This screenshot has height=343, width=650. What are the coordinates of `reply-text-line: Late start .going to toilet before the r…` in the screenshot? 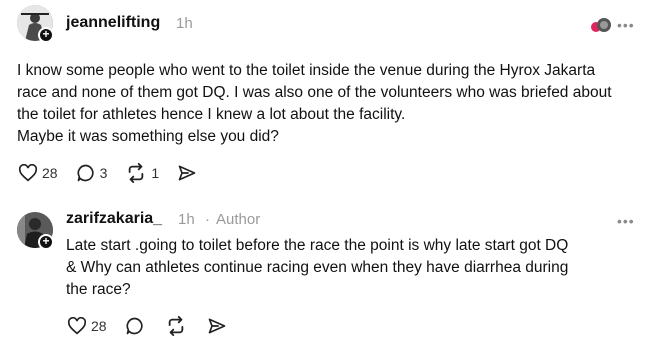 It's located at (317, 245).